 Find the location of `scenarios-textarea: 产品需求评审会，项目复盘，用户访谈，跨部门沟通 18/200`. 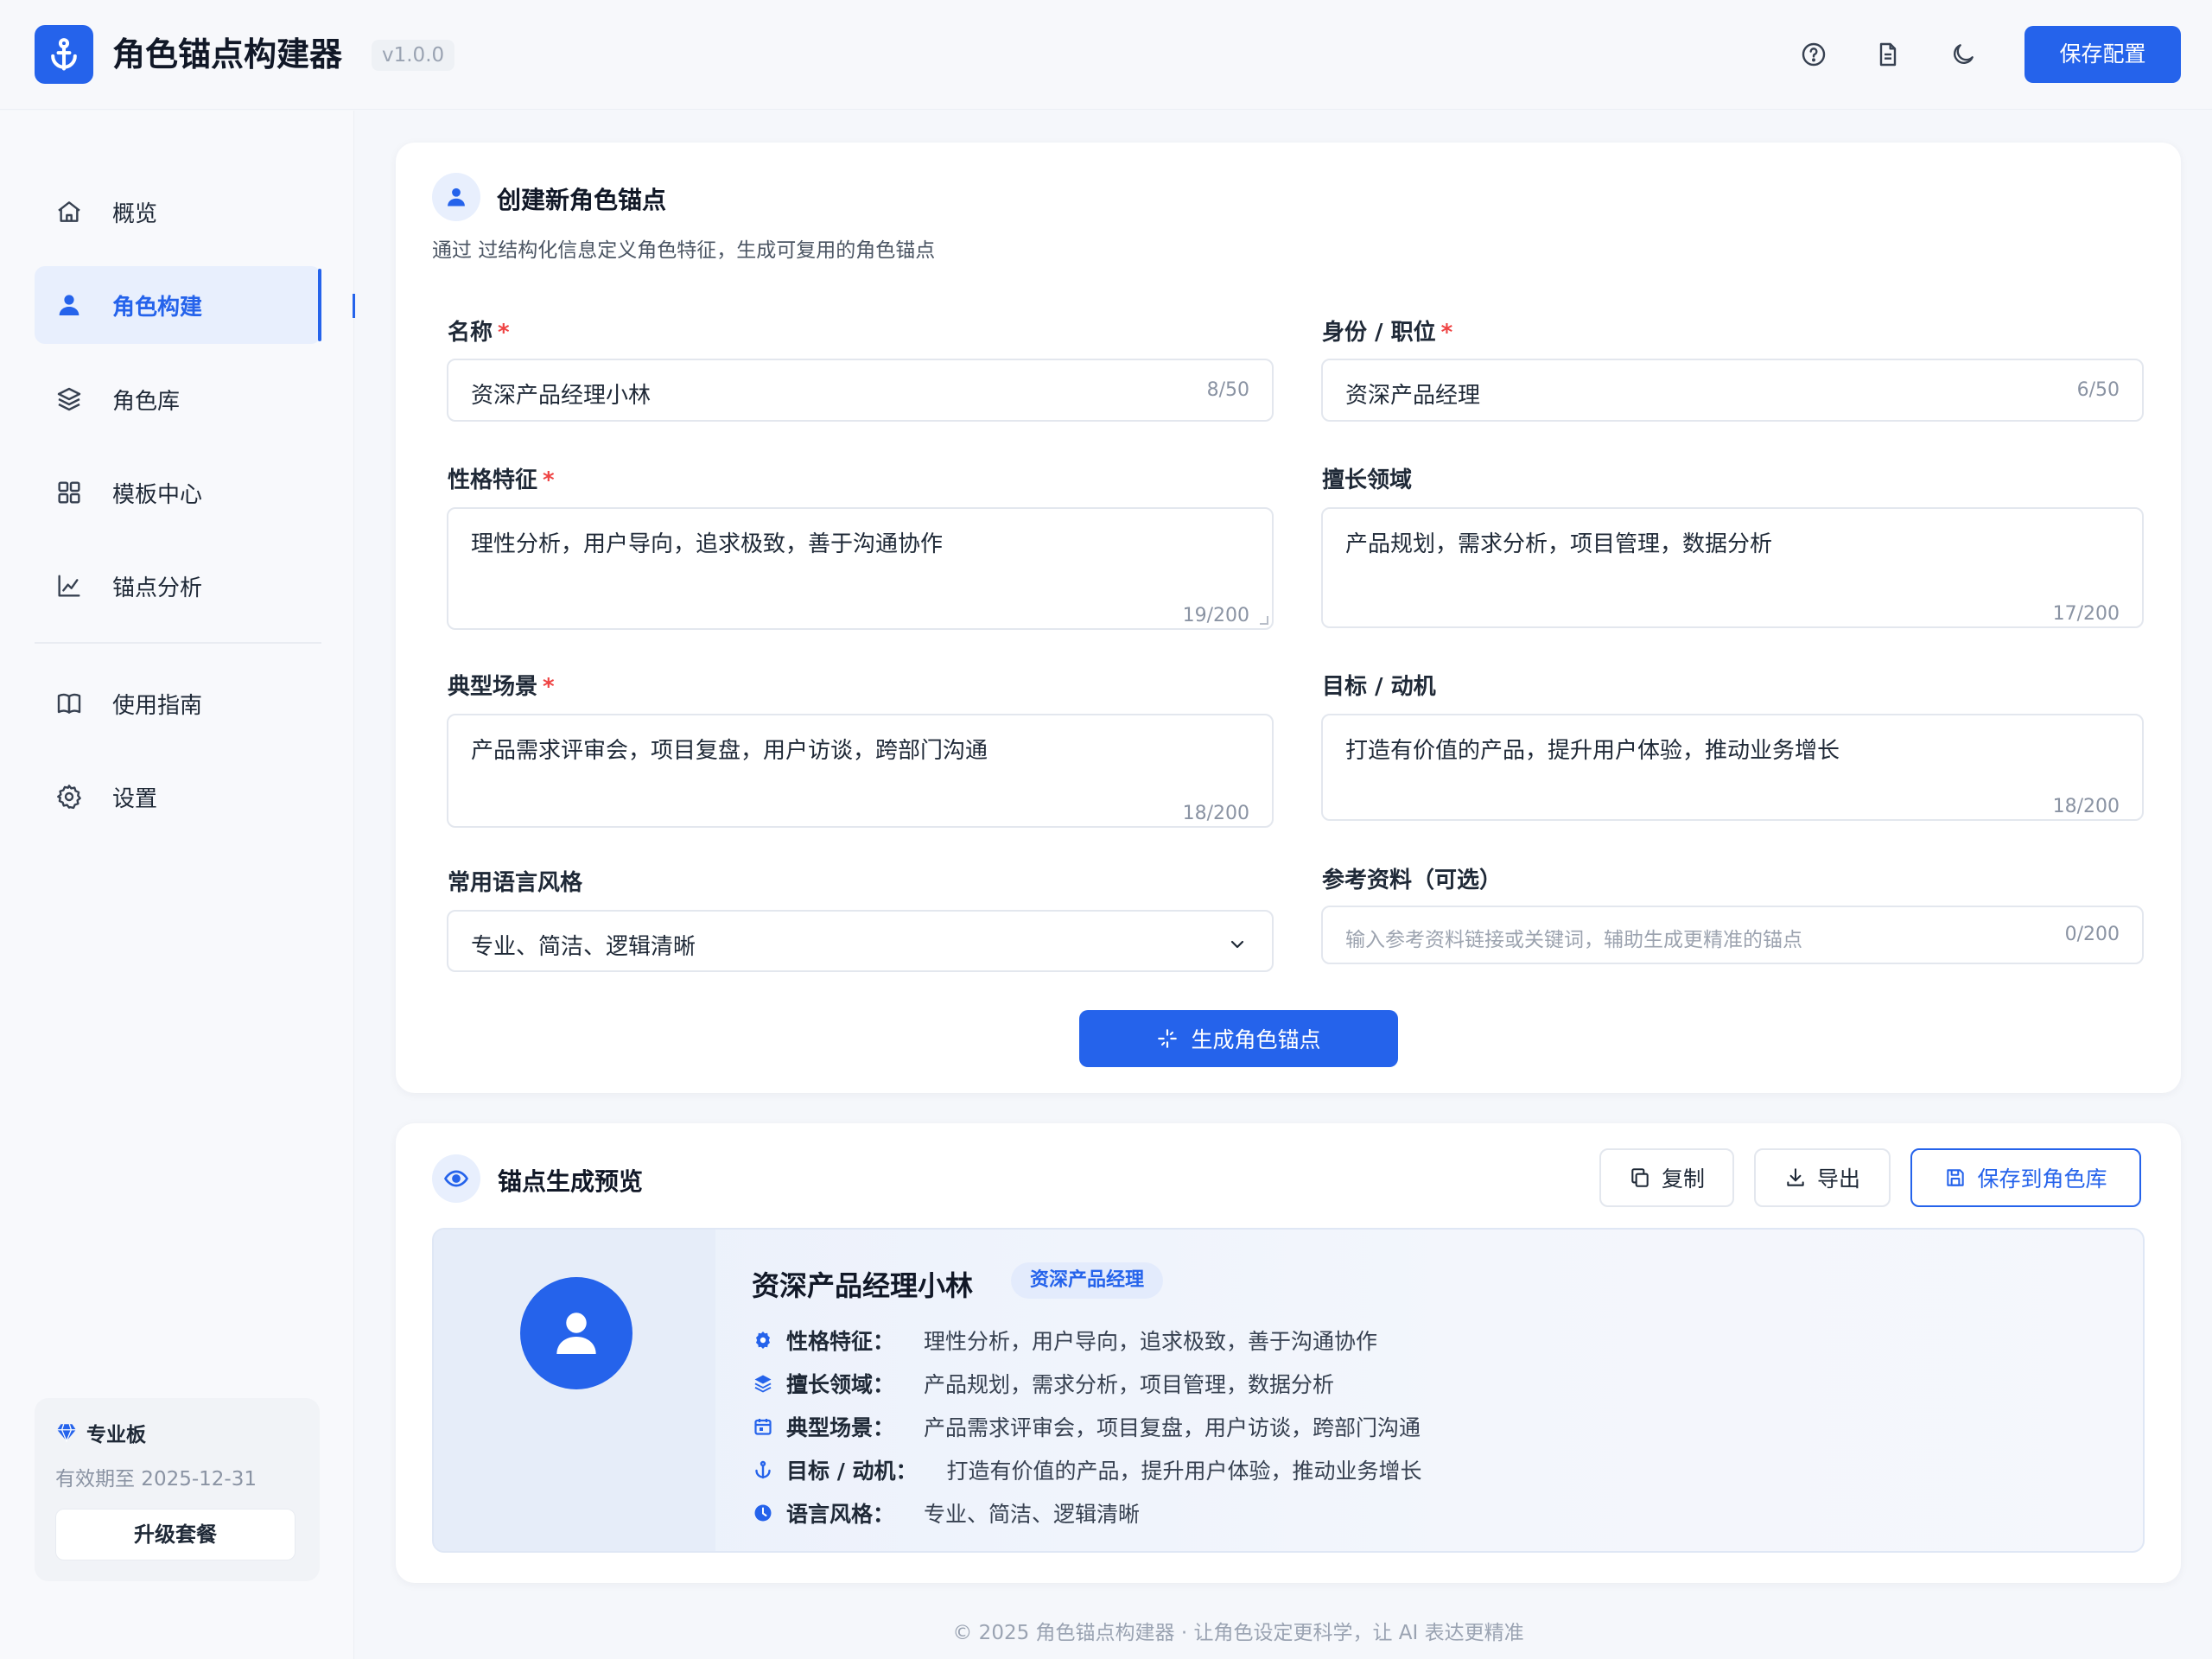

scenarios-textarea: 产品需求评审会，项目复盘，用户访谈，跨部门沟通 18/200 is located at coordinates (860, 771).